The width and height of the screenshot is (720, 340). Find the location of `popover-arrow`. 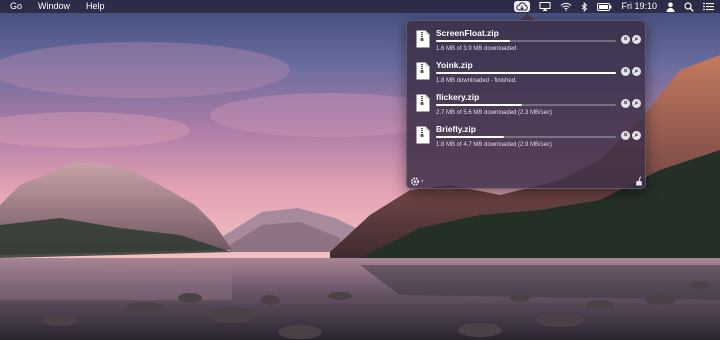

popover-arrow is located at coordinates (527, 16).